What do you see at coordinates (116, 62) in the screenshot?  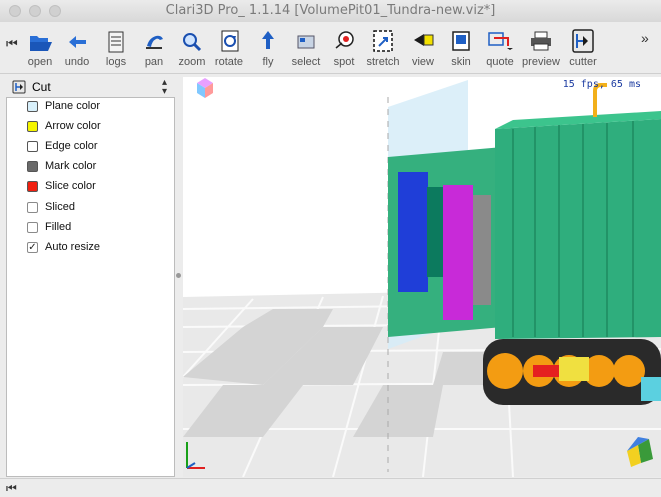 I see `logs-label: logs` at bounding box center [116, 62].